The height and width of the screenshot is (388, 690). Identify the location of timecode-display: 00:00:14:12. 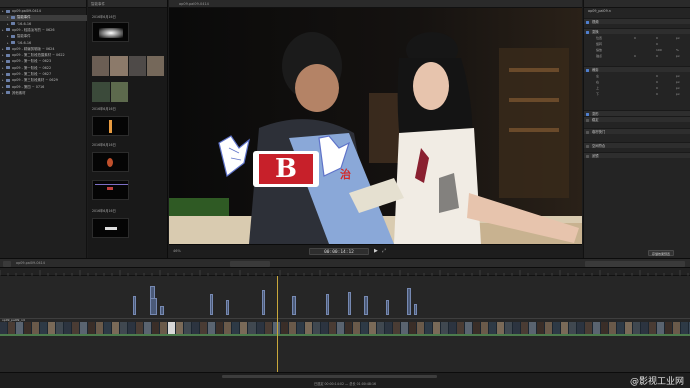
(339, 251).